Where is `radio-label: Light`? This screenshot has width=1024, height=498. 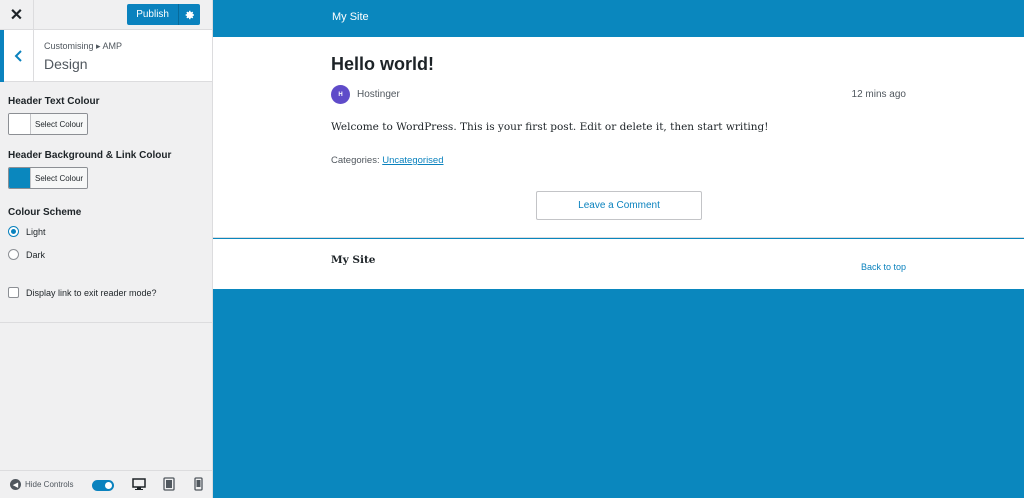
radio-label: Light is located at coordinates (36, 231).